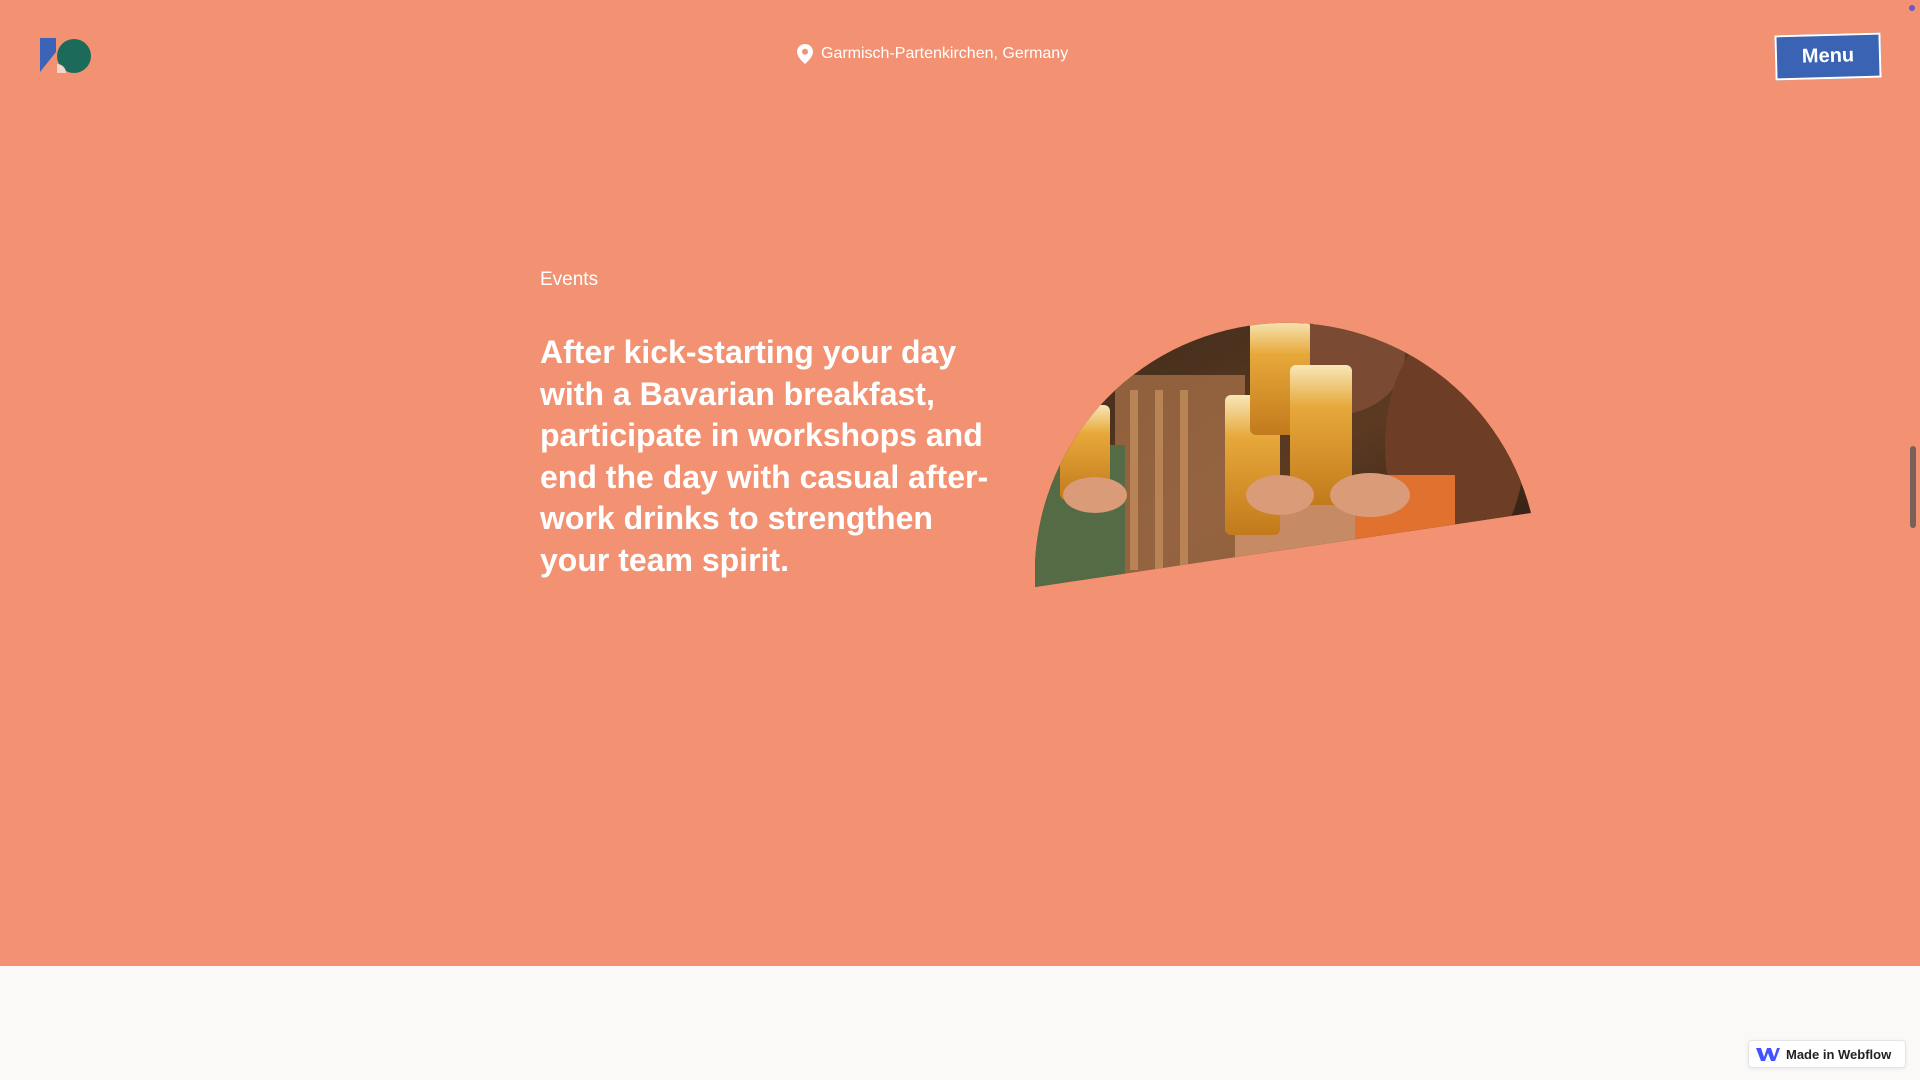  What do you see at coordinates (960, 1023) in the screenshot?
I see `next-section` at bounding box center [960, 1023].